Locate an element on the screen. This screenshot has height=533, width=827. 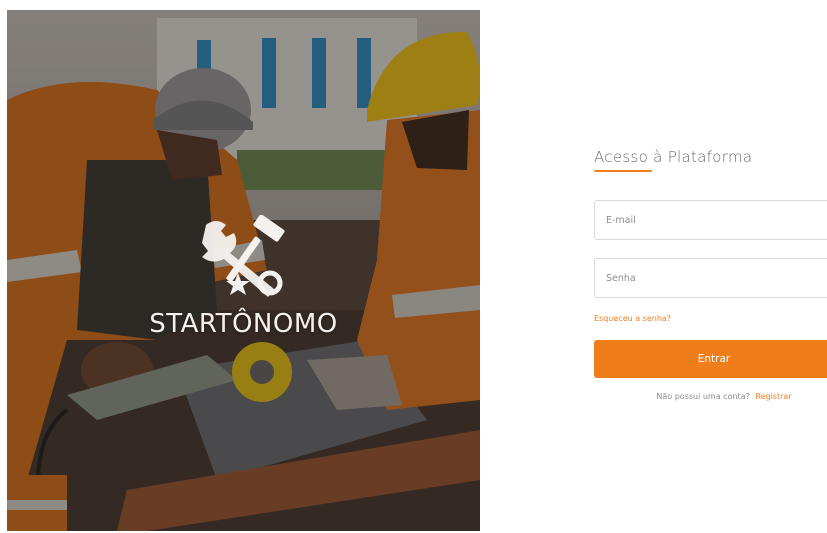
brand-name: STARTÔNOMO is located at coordinates (243, 324).